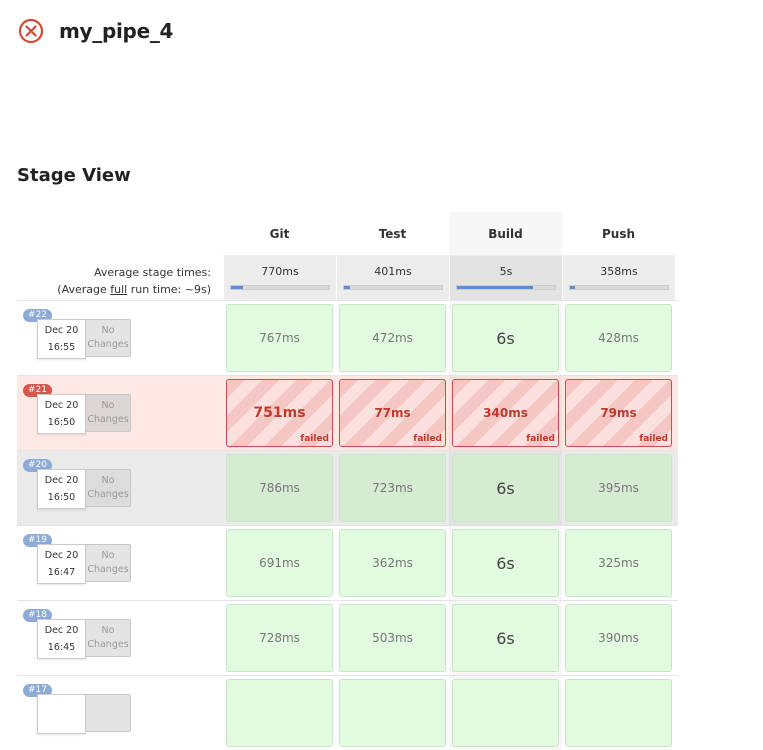  I want to click on stage-duration: 503ms, so click(392, 638).